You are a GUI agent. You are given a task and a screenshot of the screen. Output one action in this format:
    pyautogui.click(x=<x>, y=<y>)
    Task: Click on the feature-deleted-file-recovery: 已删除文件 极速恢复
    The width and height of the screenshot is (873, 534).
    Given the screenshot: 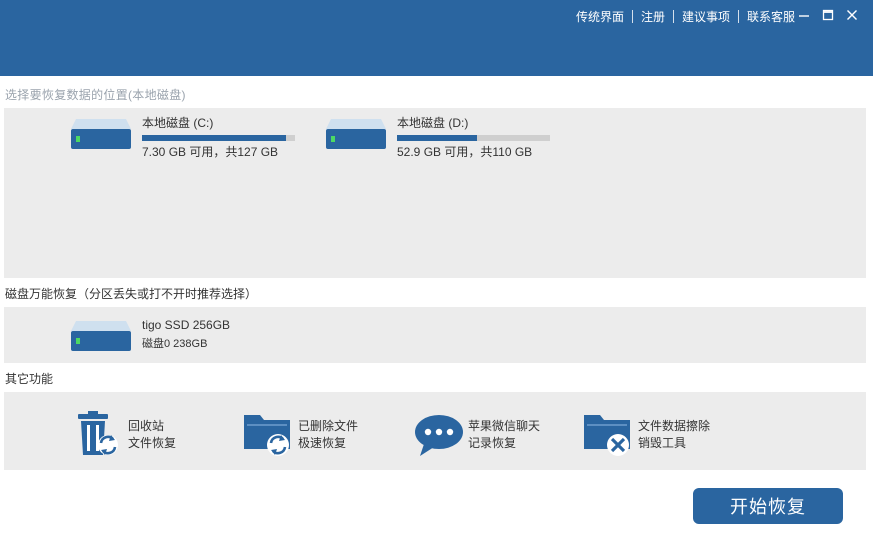 What is the action you would take?
    pyautogui.click(x=301, y=435)
    